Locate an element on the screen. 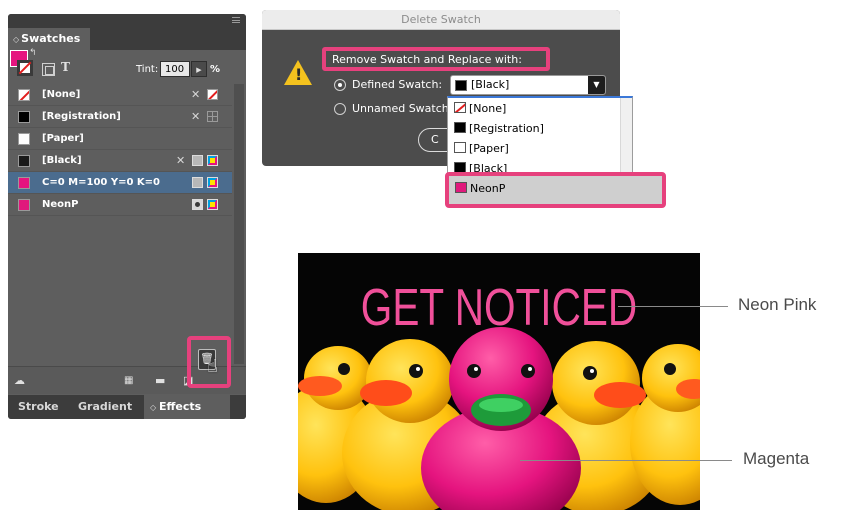  formatting-text-icon: T is located at coordinates (65, 67).